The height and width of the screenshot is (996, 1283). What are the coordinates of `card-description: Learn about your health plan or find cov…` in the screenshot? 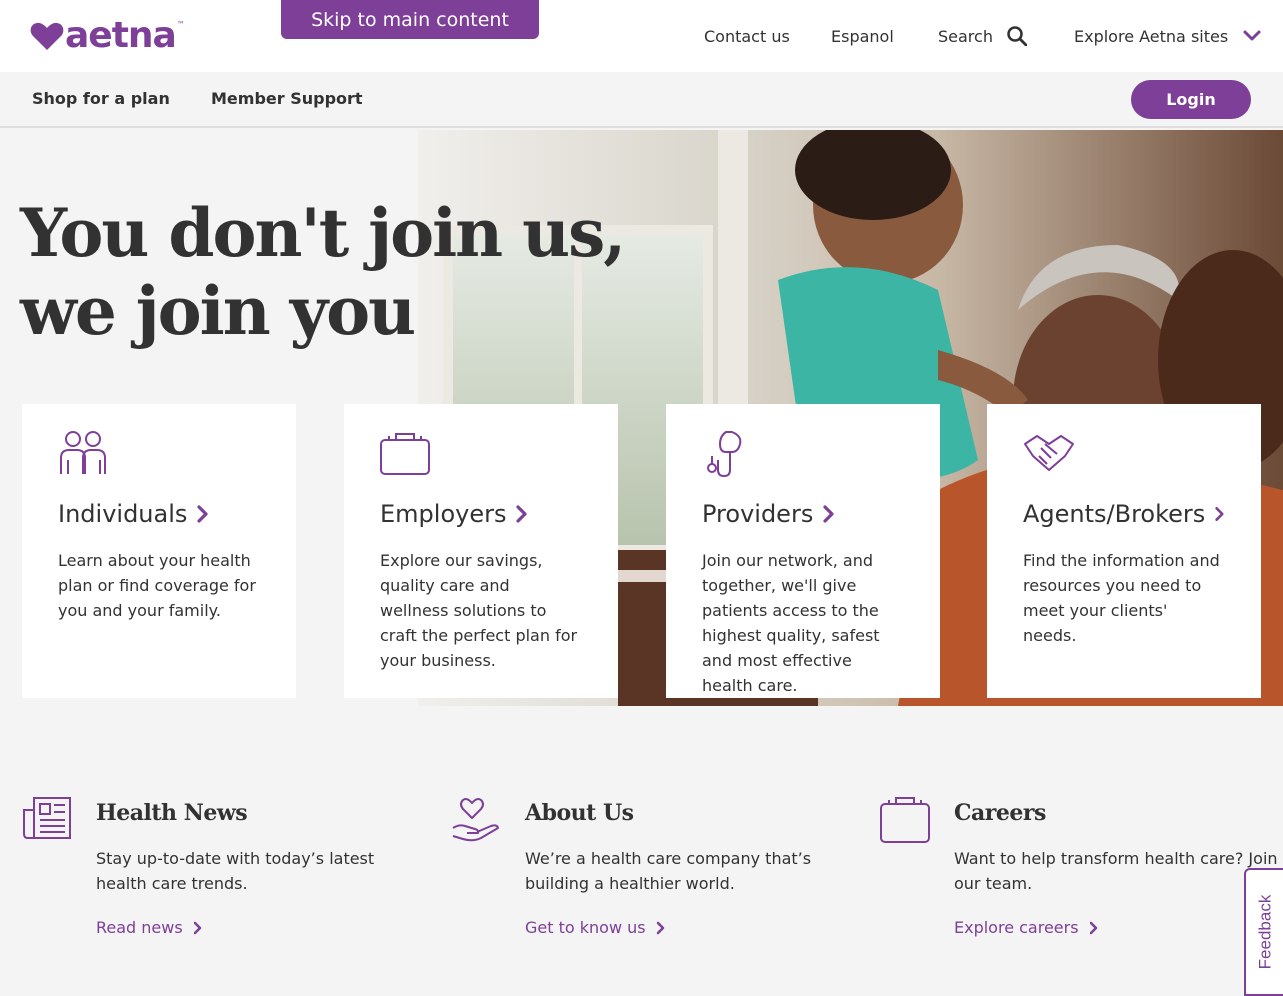 It's located at (157, 585).